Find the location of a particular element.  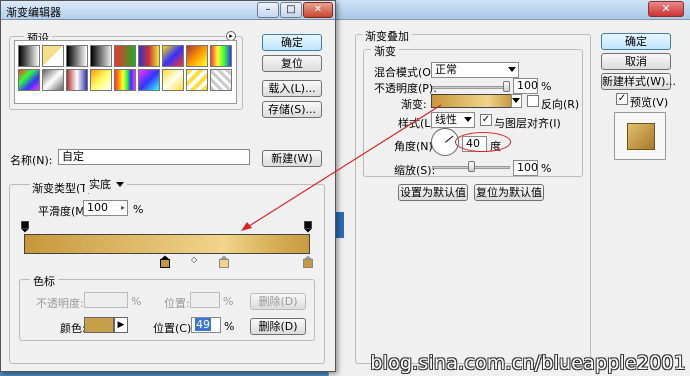

stop-color-swatch is located at coordinates (99, 325).